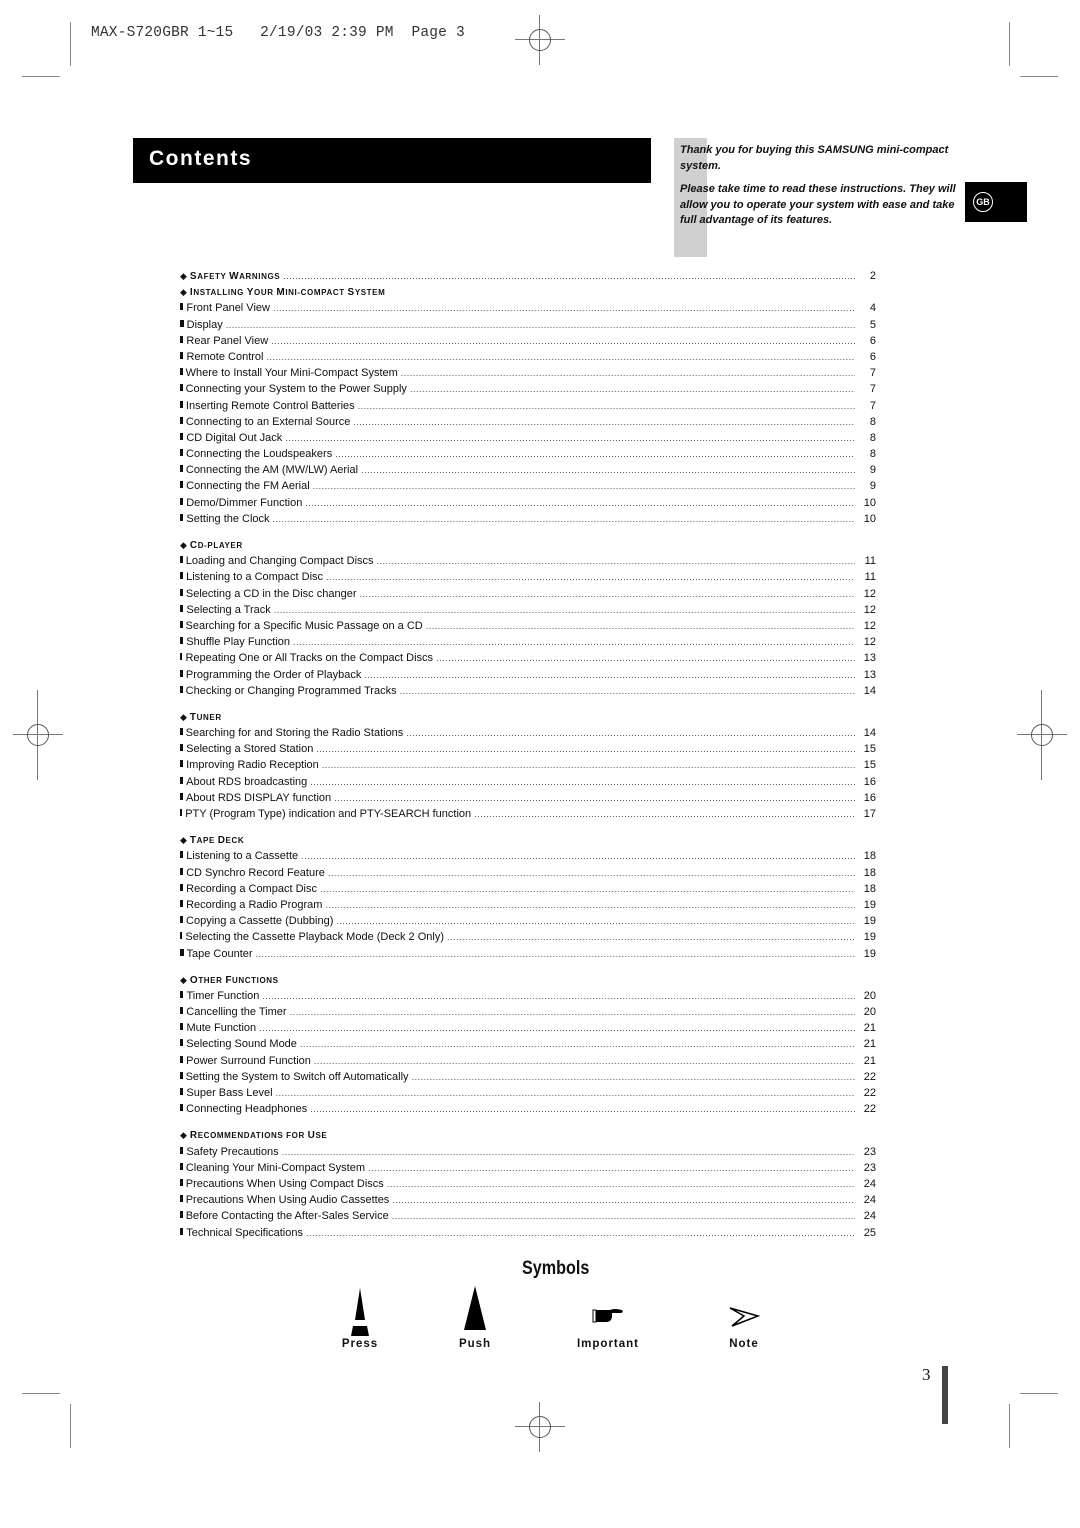 Image resolution: width=1080 pixels, height=1528 pixels. I want to click on toc-entry: Super Bass Level 22, so click(528, 1093).